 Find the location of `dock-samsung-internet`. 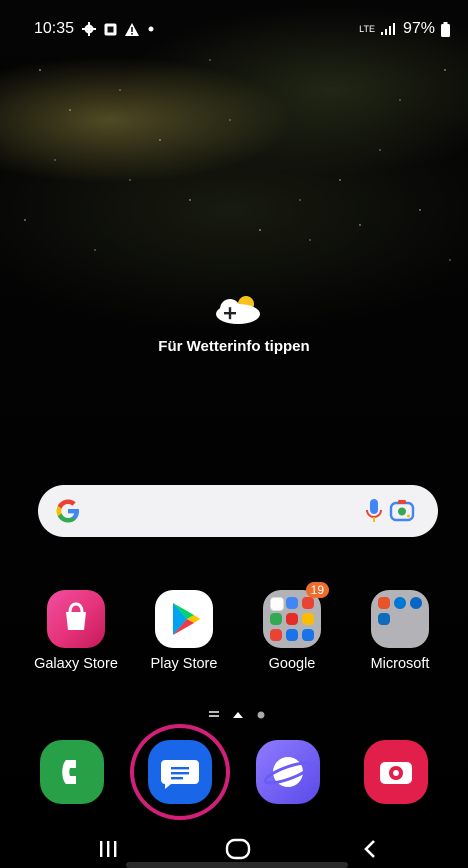

dock-samsung-internet is located at coordinates (288, 772).